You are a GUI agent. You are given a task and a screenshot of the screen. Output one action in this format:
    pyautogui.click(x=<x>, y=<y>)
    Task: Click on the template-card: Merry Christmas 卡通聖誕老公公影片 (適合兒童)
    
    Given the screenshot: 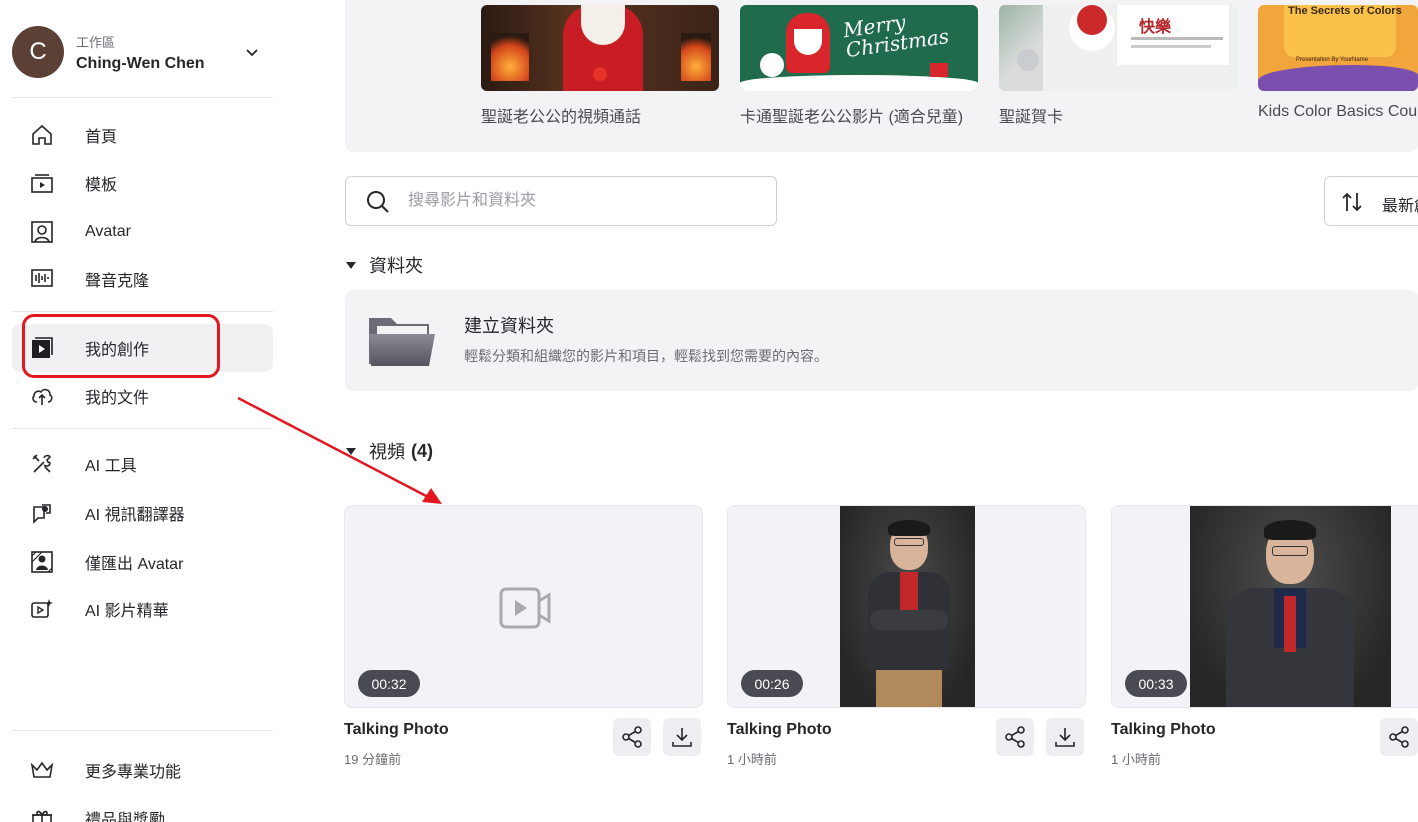 What is the action you would take?
    pyautogui.click(x=859, y=66)
    